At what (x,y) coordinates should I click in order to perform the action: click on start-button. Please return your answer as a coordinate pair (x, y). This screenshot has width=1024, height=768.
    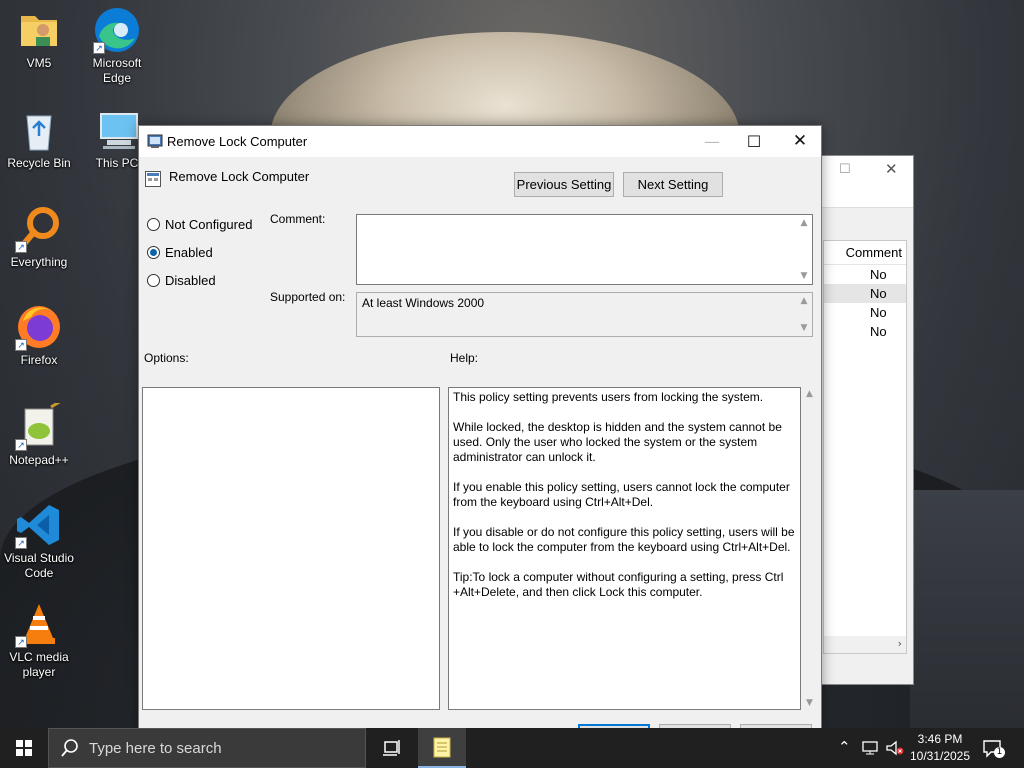
    Looking at the image, I should click on (24, 748).